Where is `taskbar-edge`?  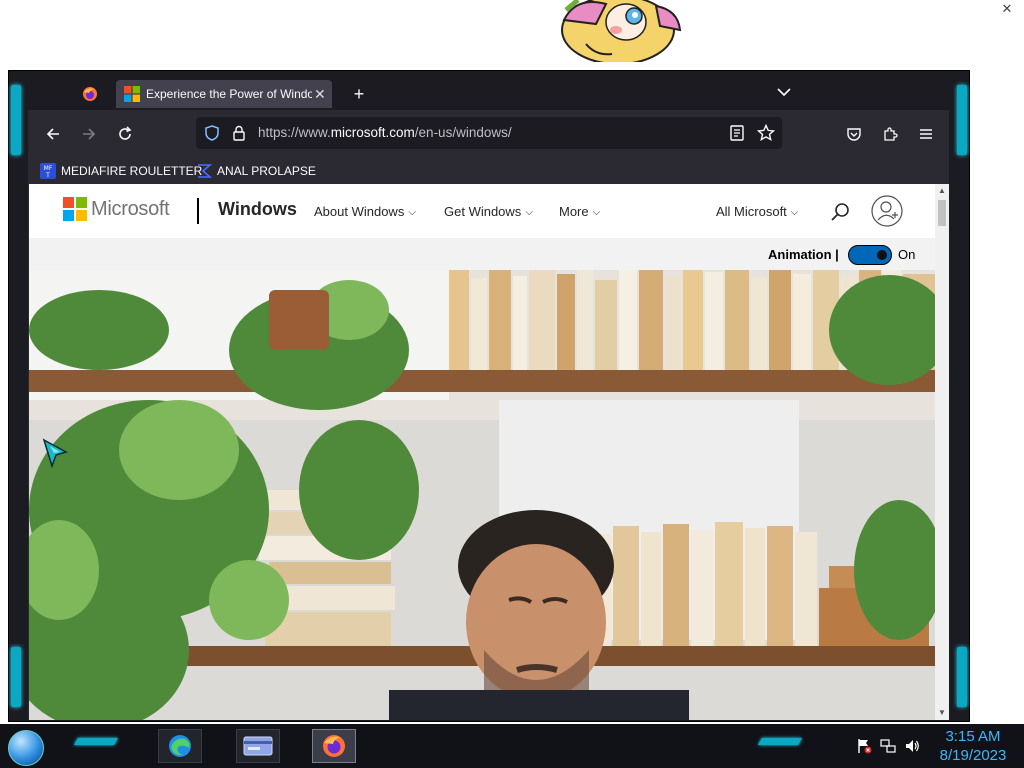
taskbar-edge is located at coordinates (180, 746).